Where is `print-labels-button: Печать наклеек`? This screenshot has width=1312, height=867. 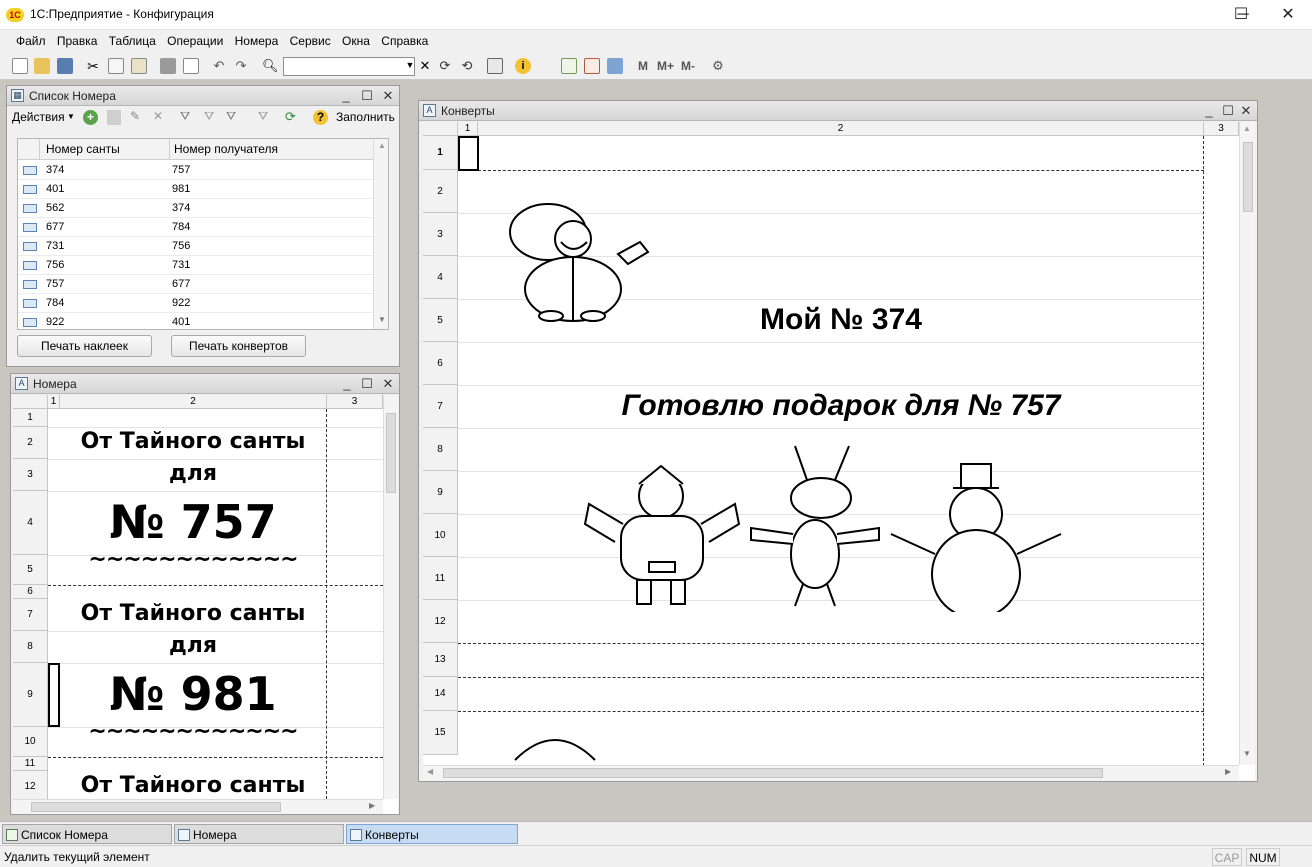 print-labels-button: Печать наклеек is located at coordinates (84, 346).